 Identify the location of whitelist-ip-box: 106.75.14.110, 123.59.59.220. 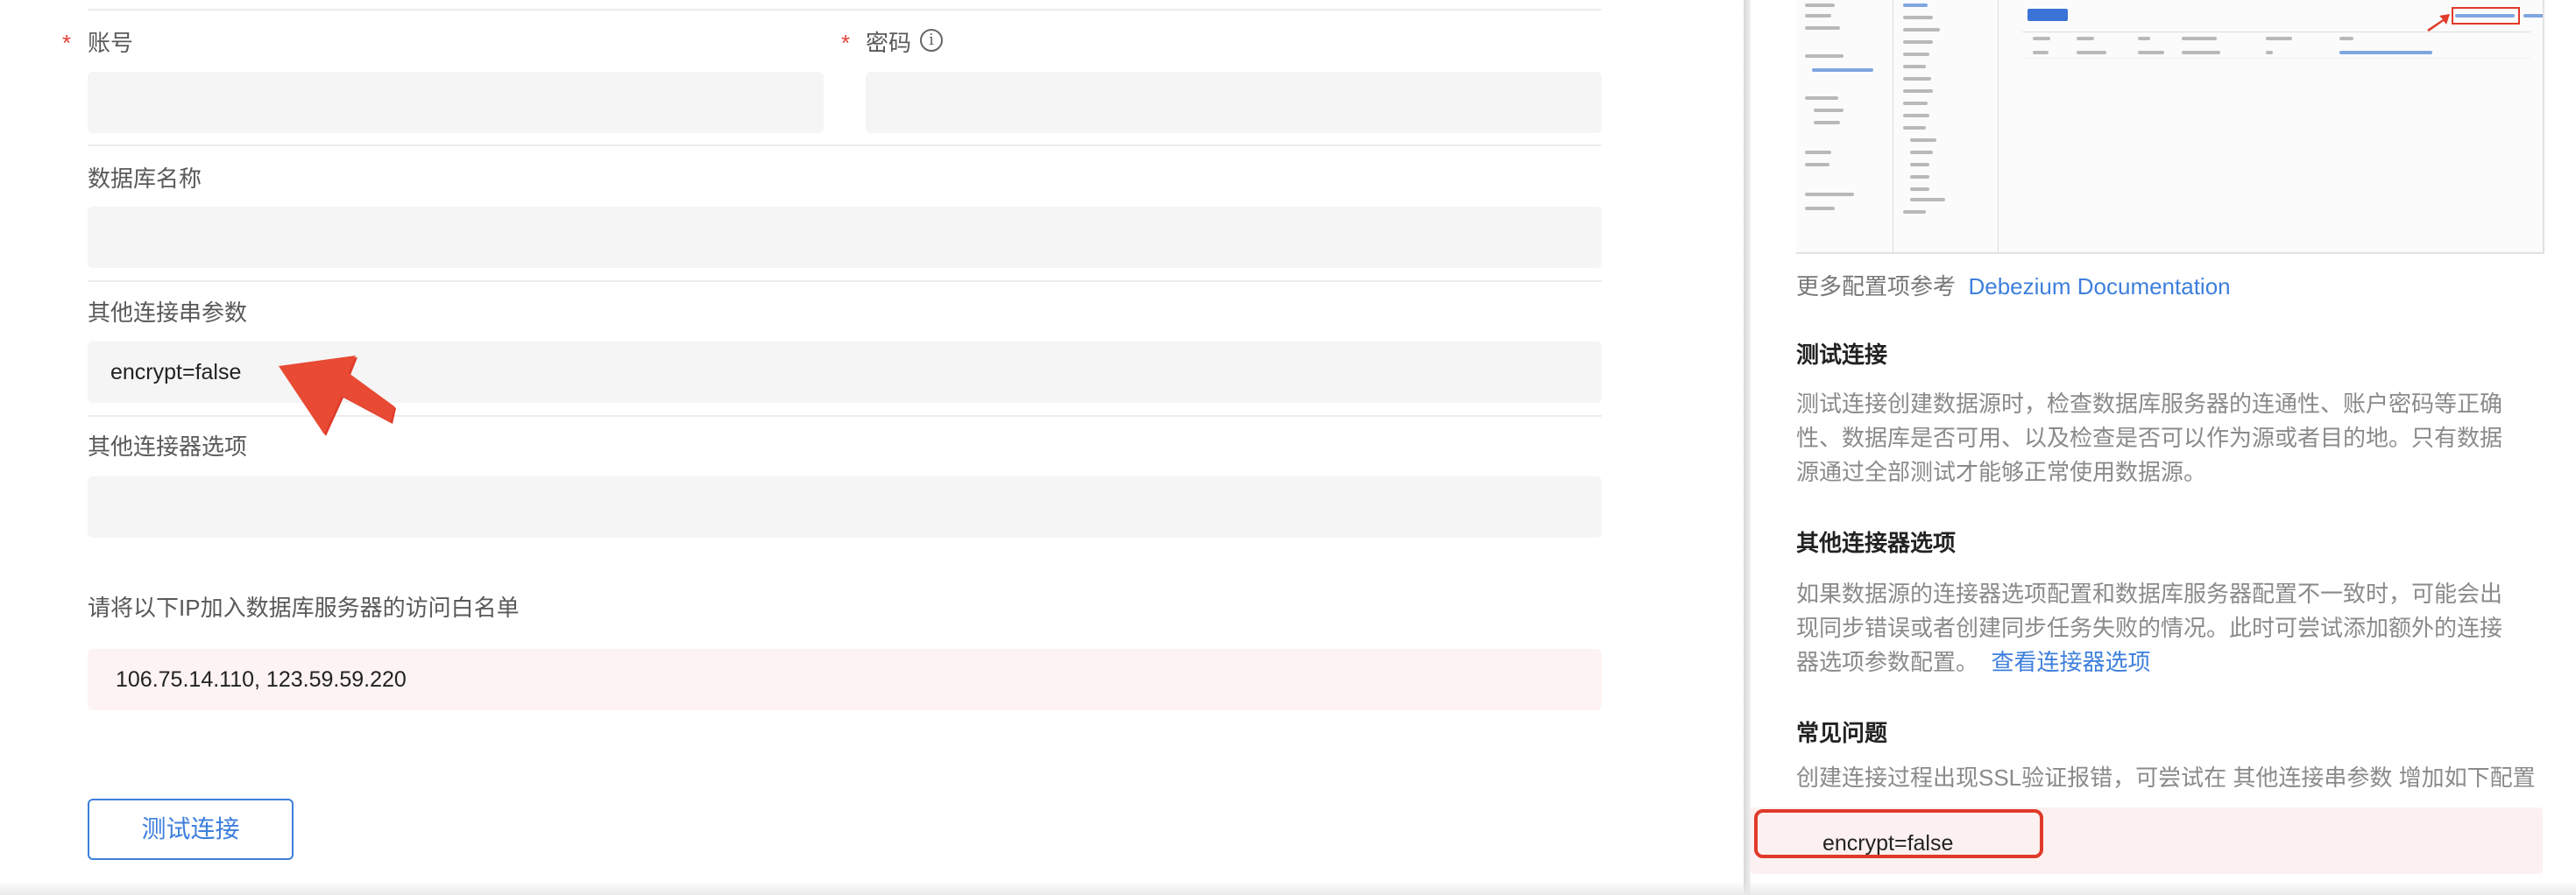
(845, 679).